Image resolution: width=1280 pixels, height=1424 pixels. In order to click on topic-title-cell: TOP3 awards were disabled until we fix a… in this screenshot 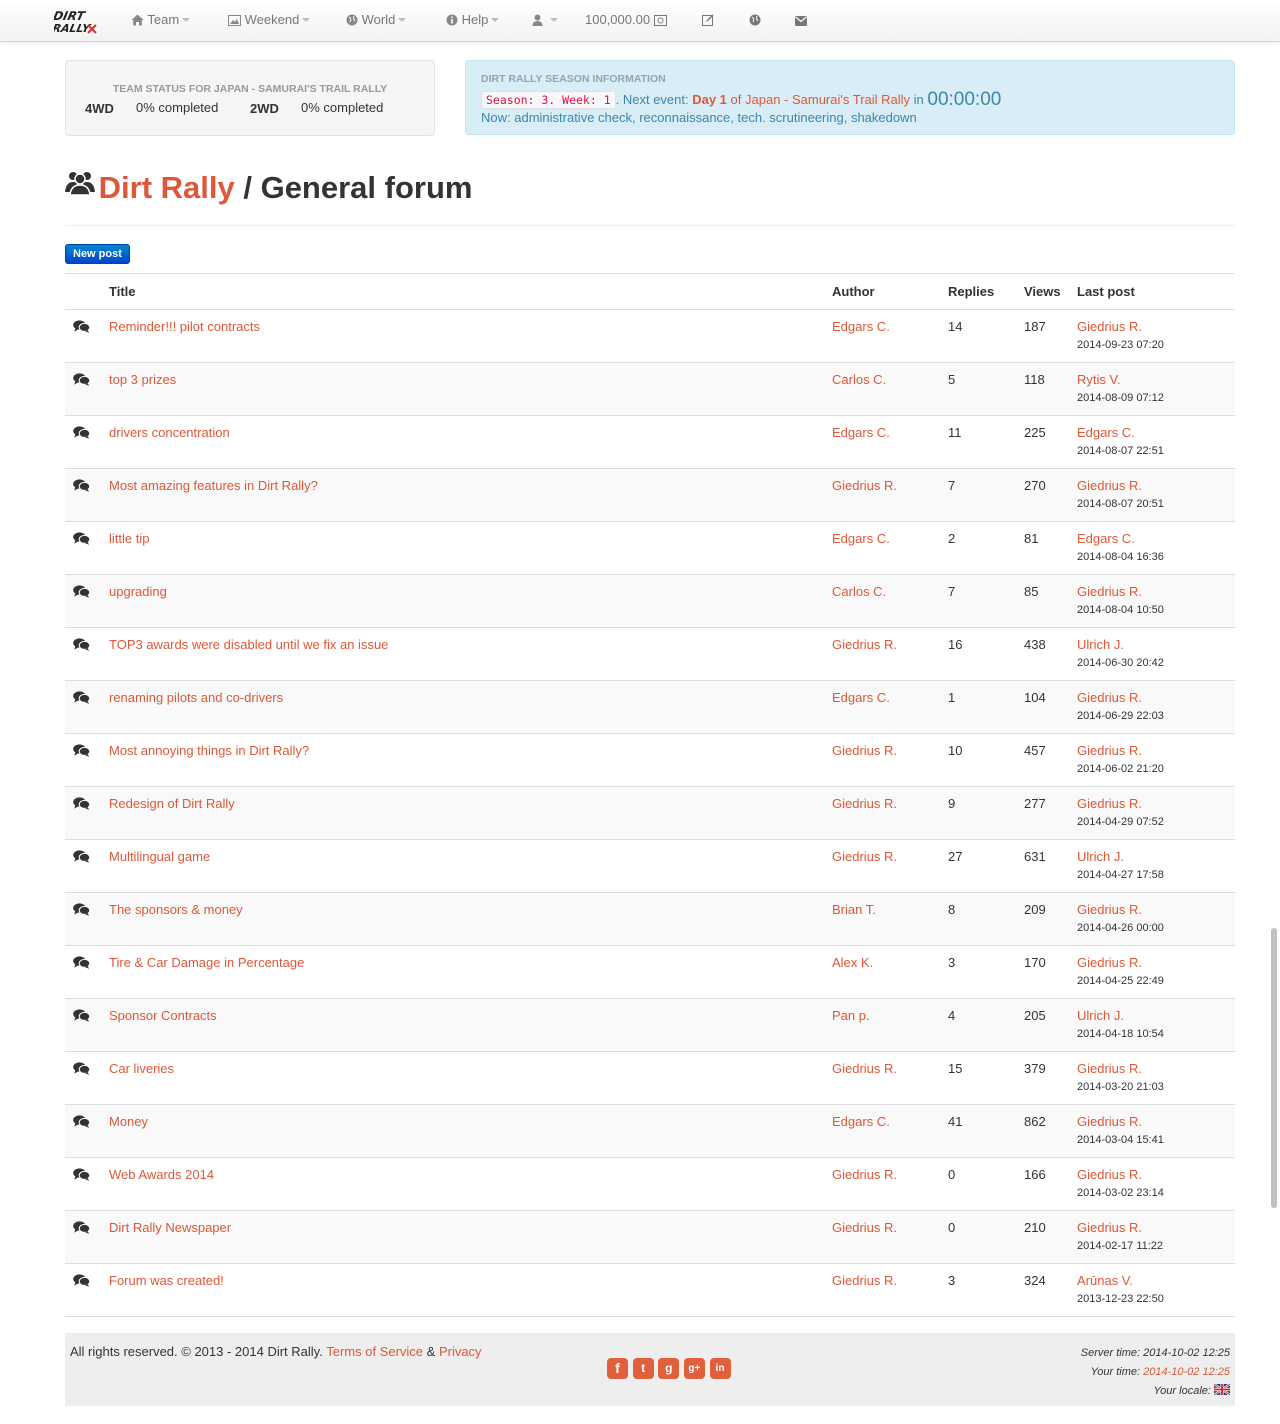, I will do `click(462, 654)`.